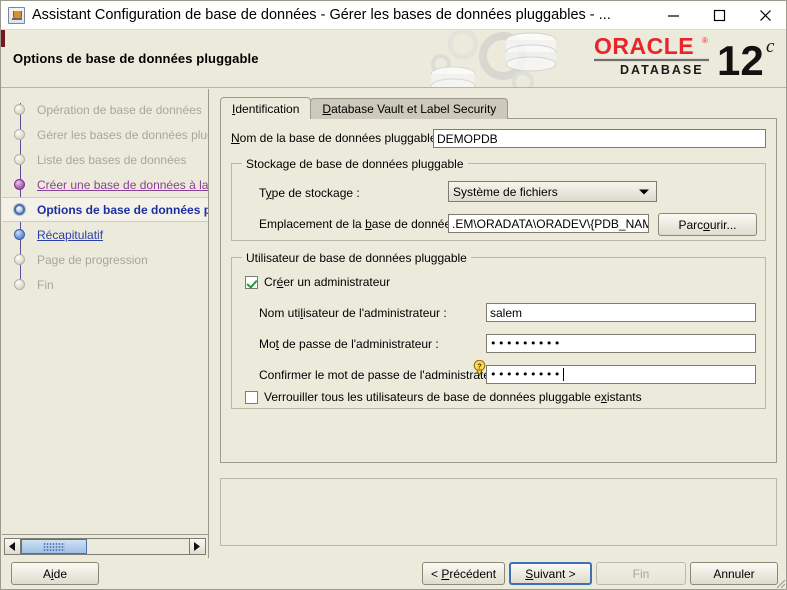  I want to click on tab-label: Database Vault et Label Security, so click(409, 109).